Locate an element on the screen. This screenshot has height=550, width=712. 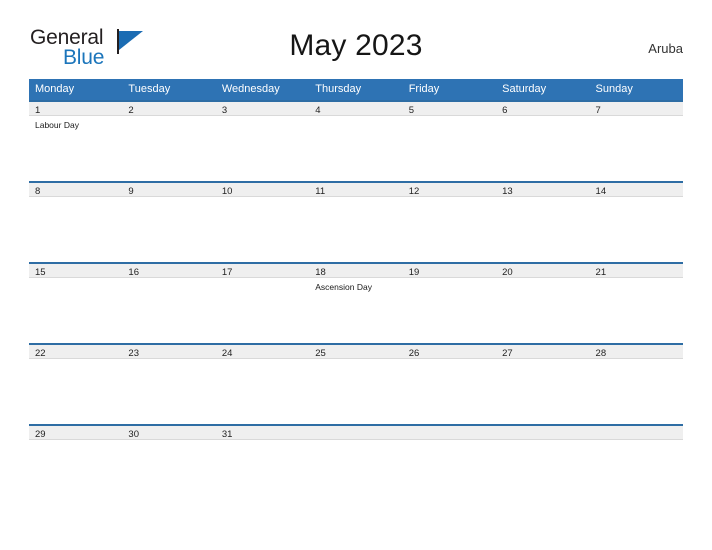
day-events: Labour Day is located at coordinates (75, 124).